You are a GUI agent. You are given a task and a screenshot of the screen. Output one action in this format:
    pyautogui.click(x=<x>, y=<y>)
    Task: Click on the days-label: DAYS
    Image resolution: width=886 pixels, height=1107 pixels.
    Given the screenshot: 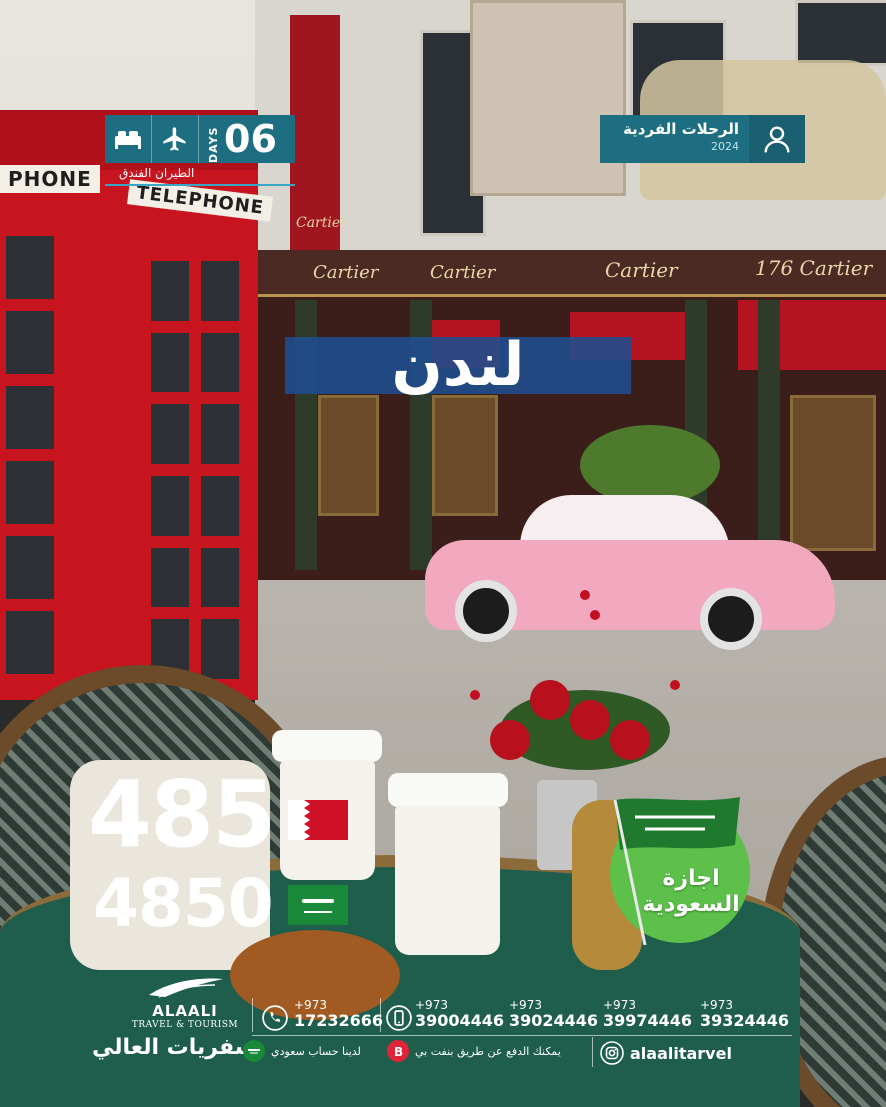 What is the action you would take?
    pyautogui.click(x=213, y=144)
    